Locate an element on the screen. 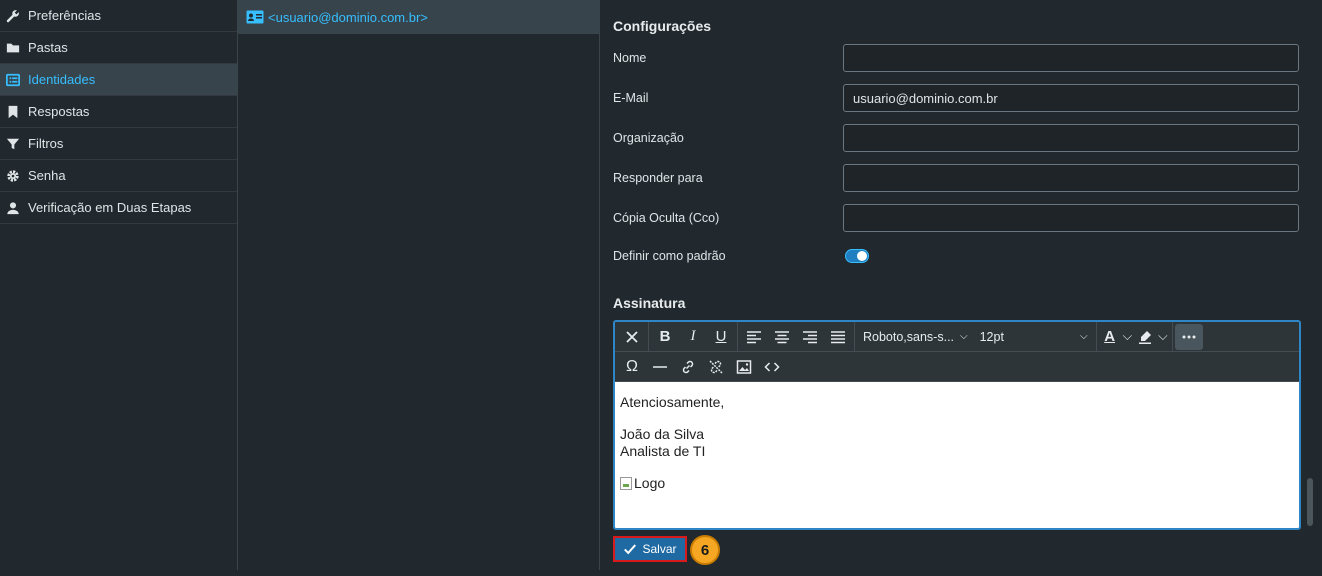  horizontal-rule-button is located at coordinates (660, 367).